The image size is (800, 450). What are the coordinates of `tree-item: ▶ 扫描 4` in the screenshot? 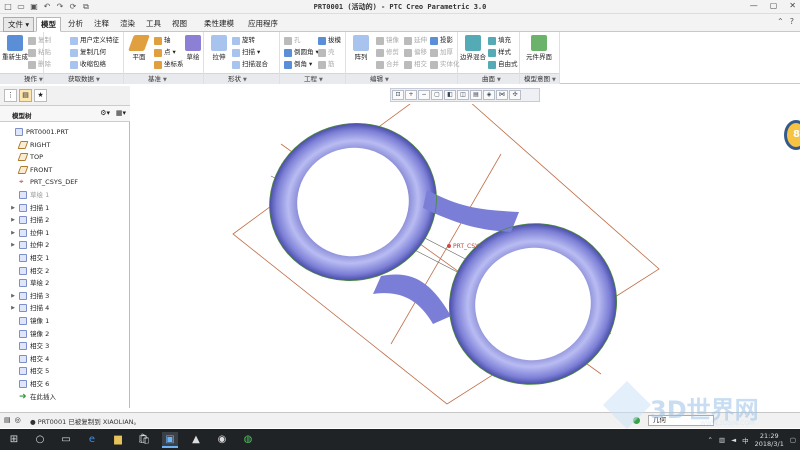 It's located at (29, 308).